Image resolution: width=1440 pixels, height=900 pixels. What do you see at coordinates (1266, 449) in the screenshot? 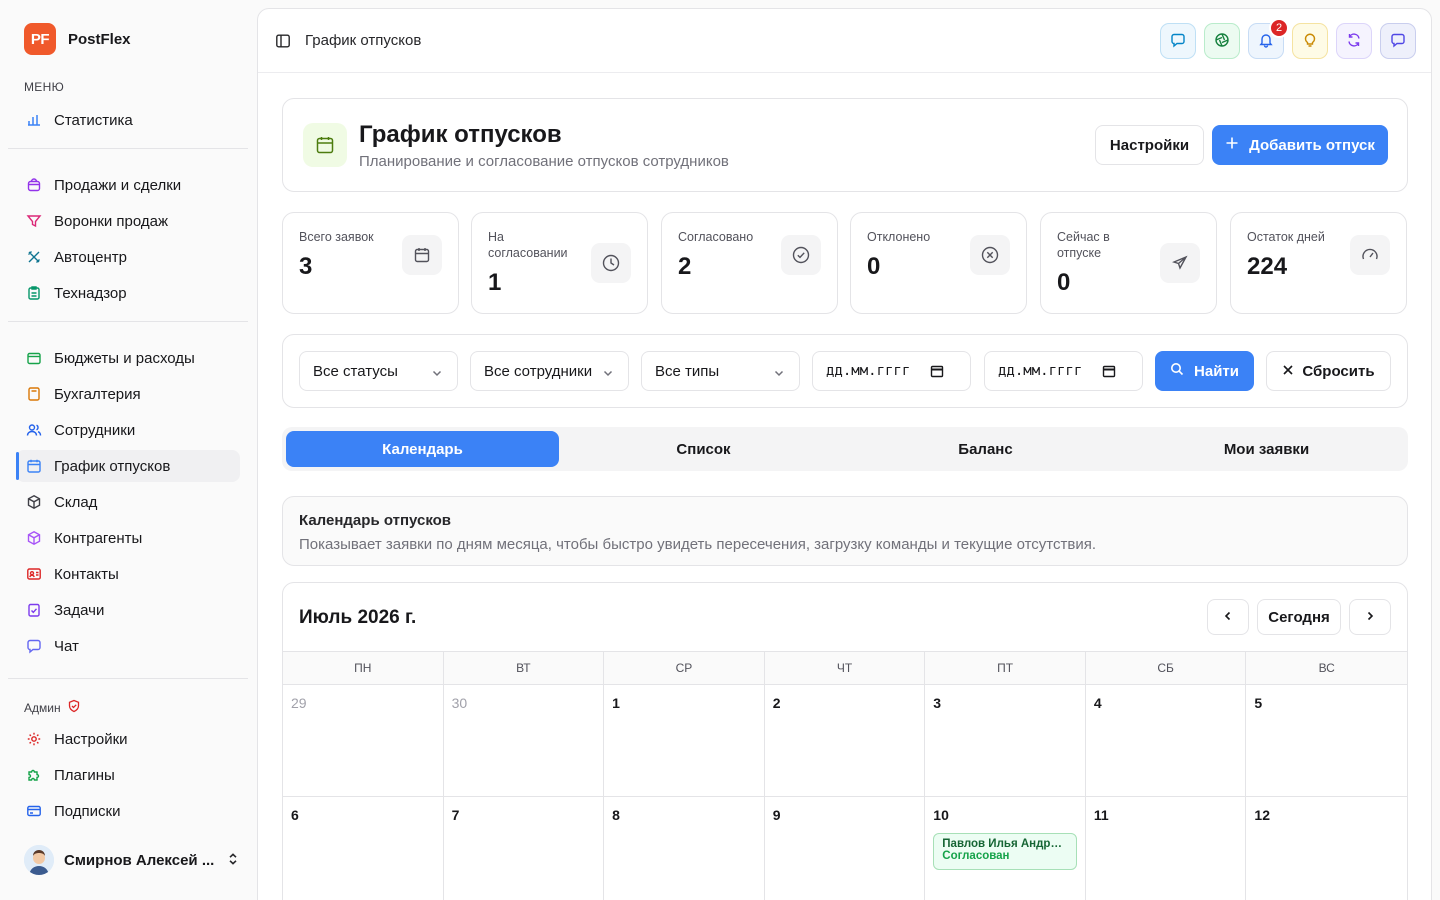
I see `tab-my-requests: Мои заявки` at bounding box center [1266, 449].